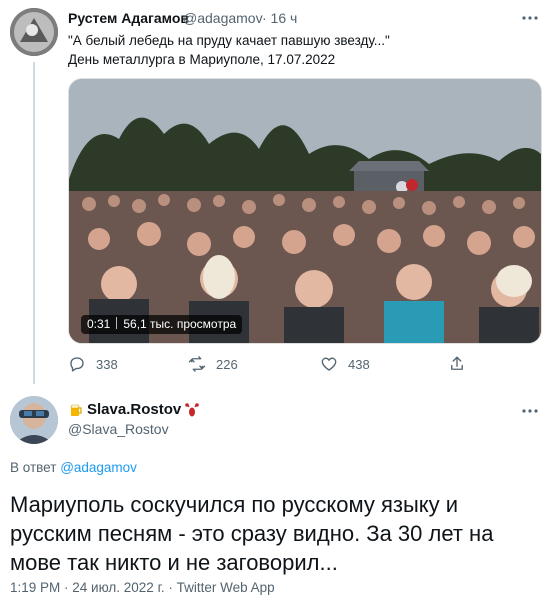  Describe the element at coordinates (223, 18) in the screenshot. I see `author-handle: @adagamov` at that location.